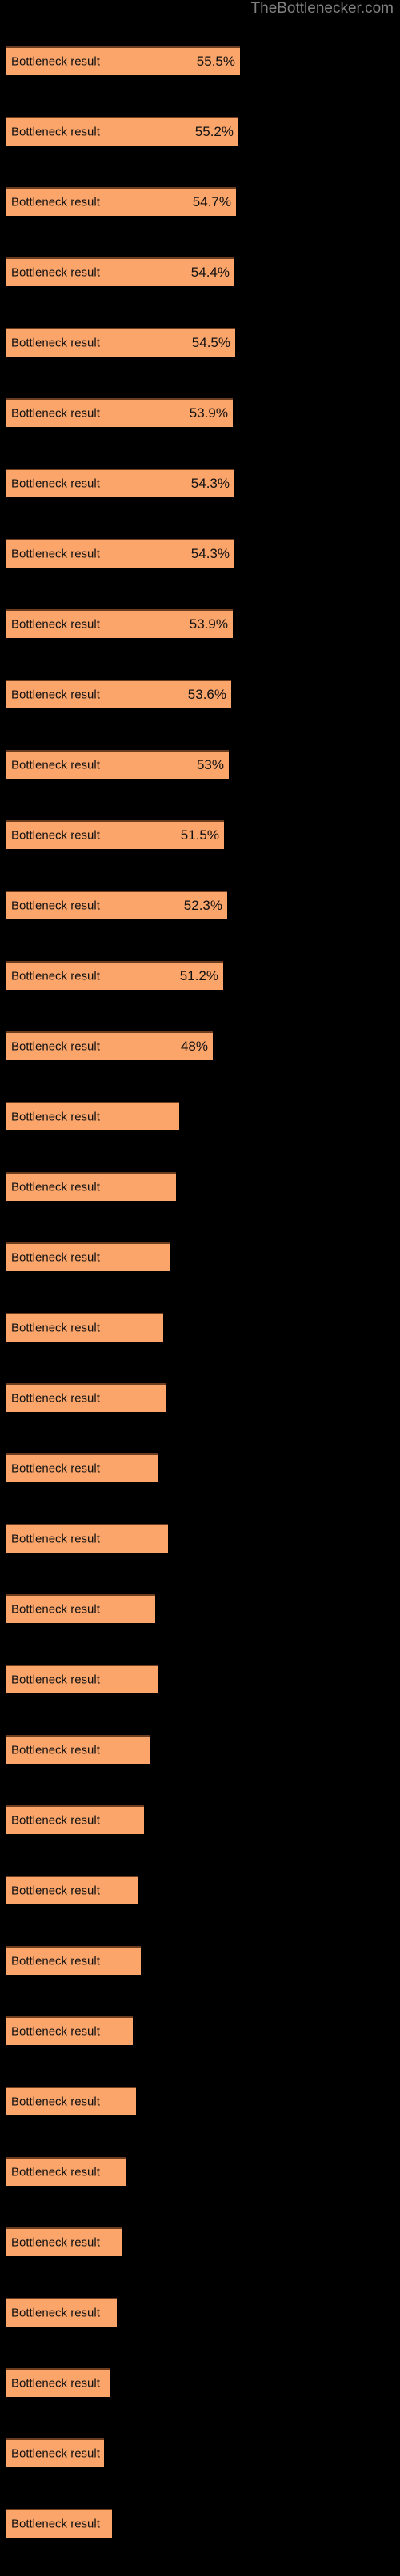  What do you see at coordinates (200, 782) in the screenshot?
I see `bar-row: Bottleneck result 53%` at bounding box center [200, 782].